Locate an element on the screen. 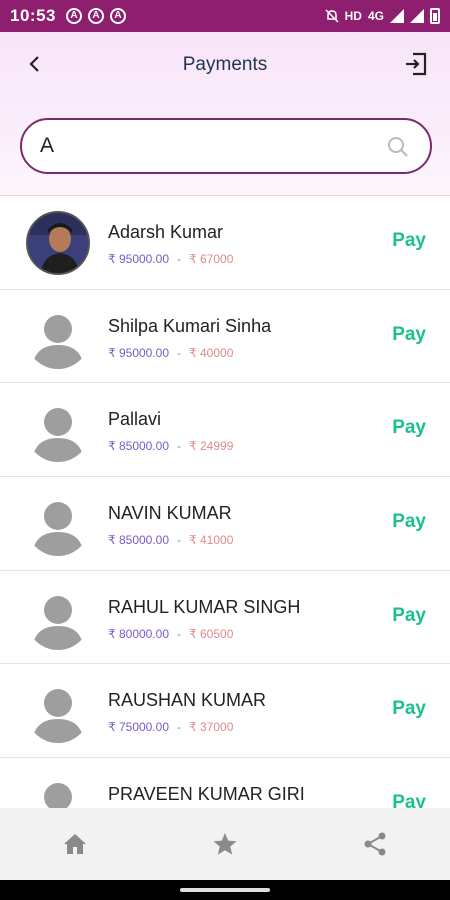 This screenshot has height=900, width=450. payee-amounts: ₹ 95000.00 - ₹ 67000 is located at coordinates (170, 259).